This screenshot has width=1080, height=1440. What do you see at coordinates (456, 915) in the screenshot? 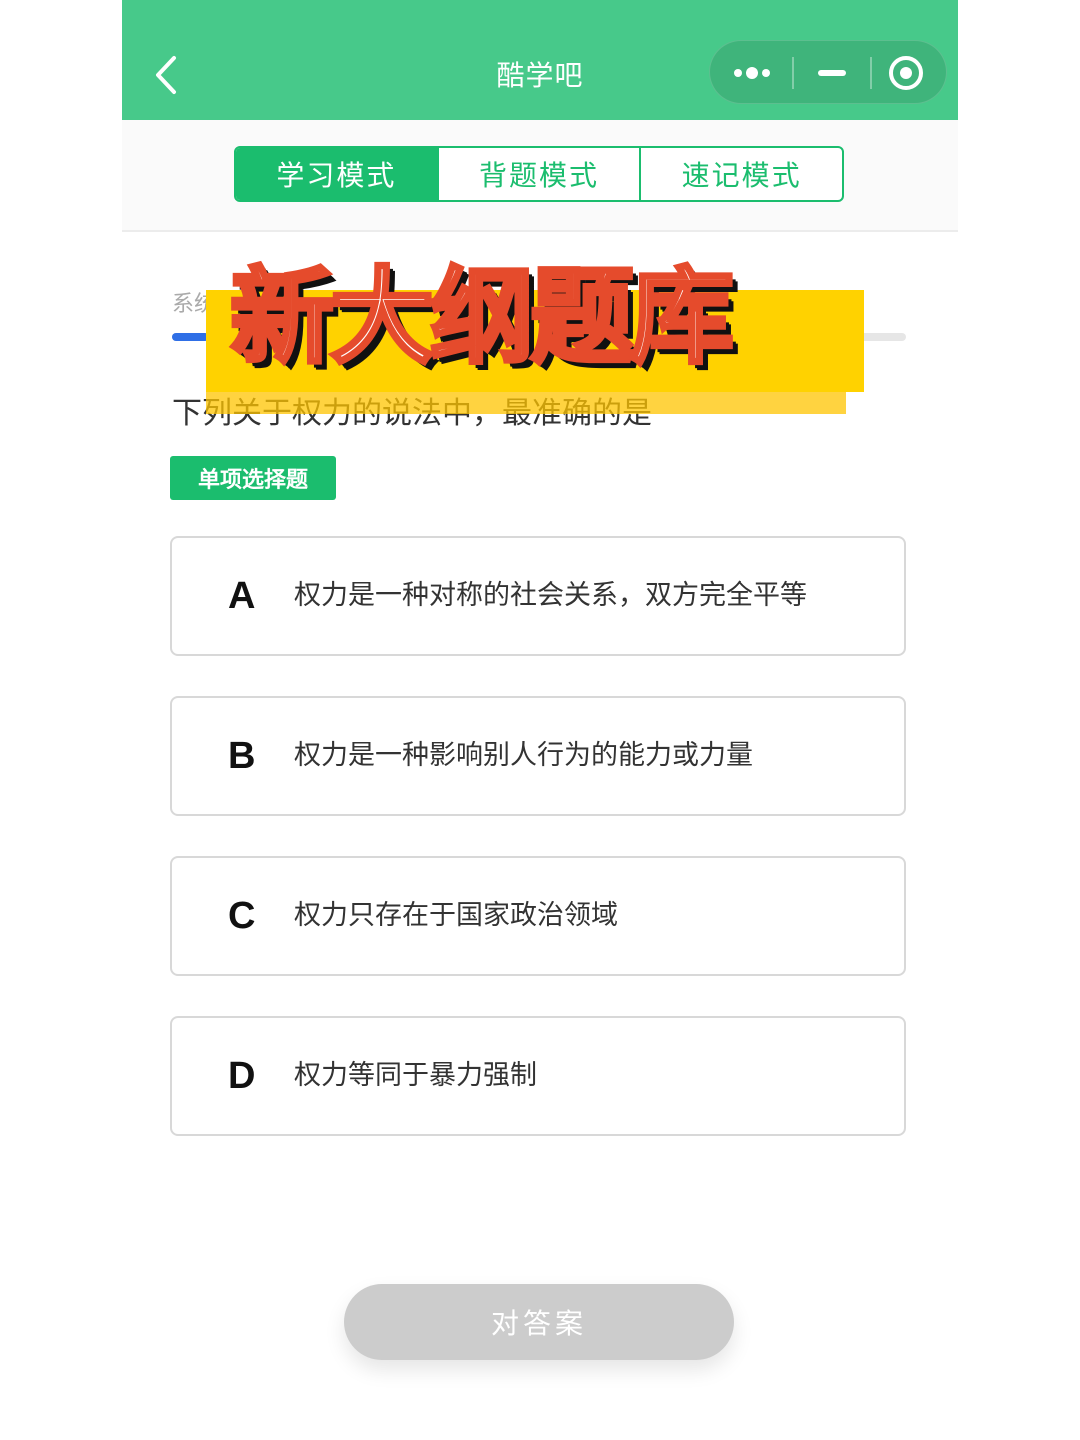
I see `option-text: 权力只存在于国家政治领域` at bounding box center [456, 915].